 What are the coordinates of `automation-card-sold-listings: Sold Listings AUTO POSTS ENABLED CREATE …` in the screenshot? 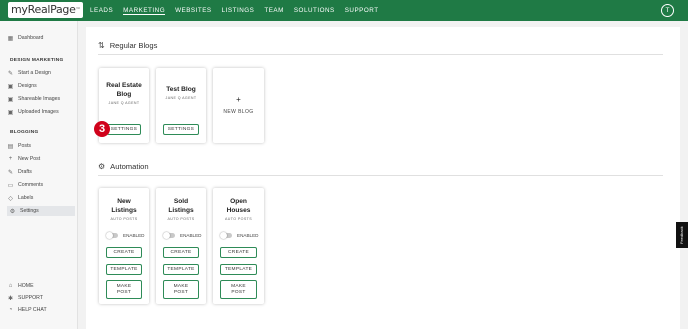 It's located at (181, 246).